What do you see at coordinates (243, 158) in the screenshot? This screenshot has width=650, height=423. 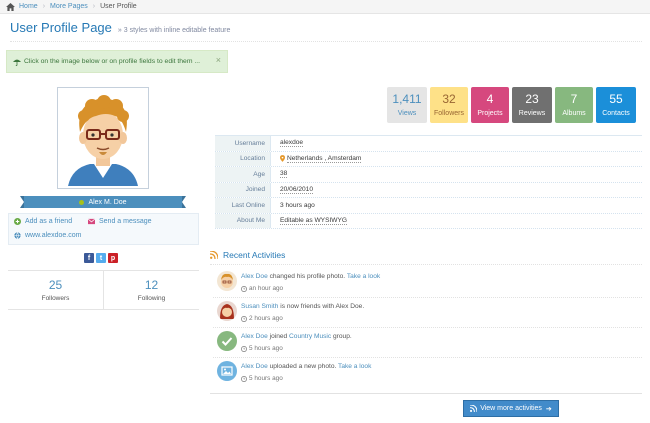 I see `info-label: Location` at bounding box center [243, 158].